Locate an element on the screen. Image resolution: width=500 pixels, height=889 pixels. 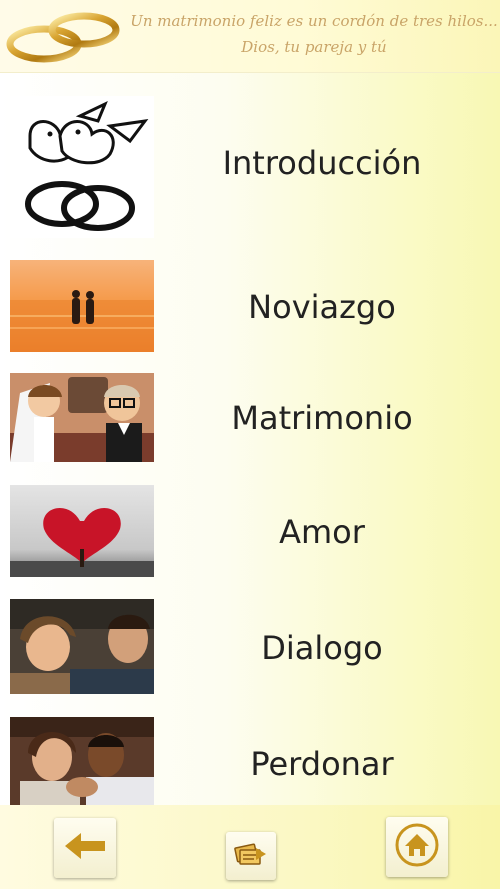
menu-item-label: Introducción is located at coordinates (322, 163).